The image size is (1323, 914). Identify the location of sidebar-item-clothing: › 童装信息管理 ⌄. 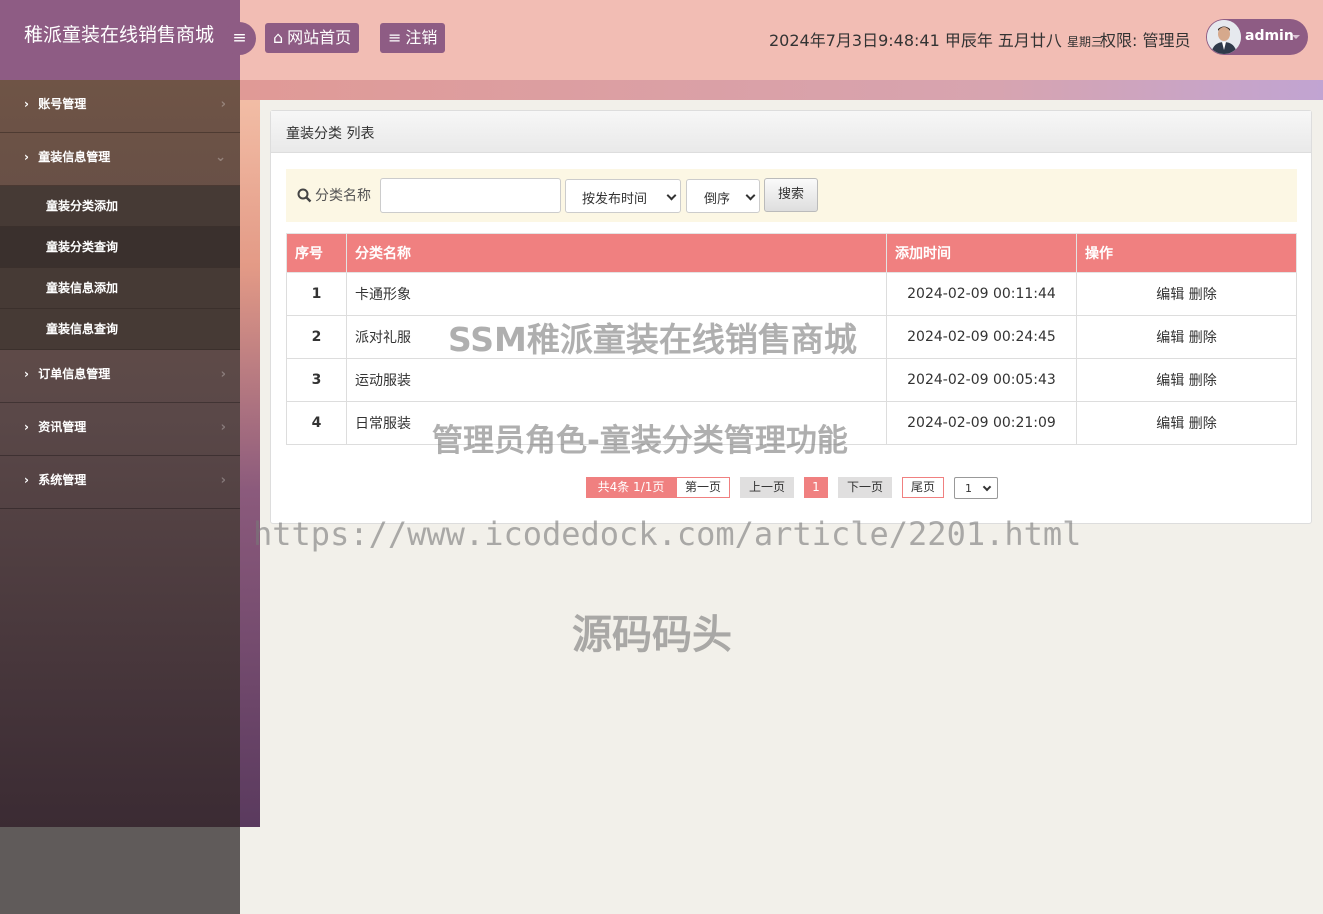
(120, 159).